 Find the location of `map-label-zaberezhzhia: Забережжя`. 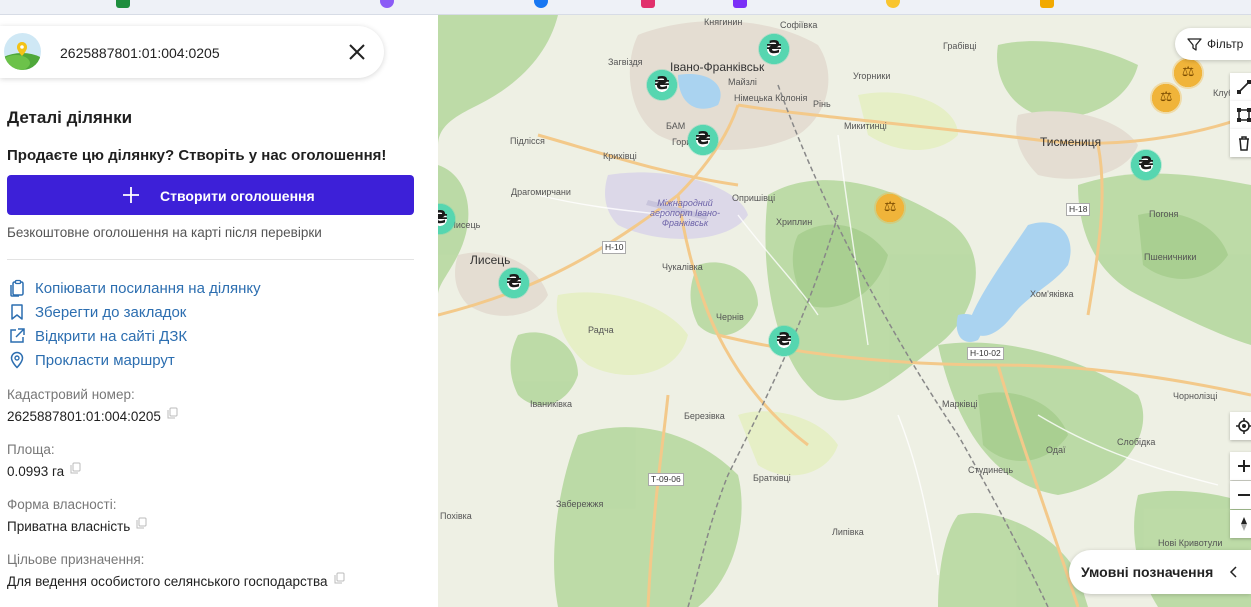

map-label-zaberezhzhia: Забережжя is located at coordinates (580, 504).